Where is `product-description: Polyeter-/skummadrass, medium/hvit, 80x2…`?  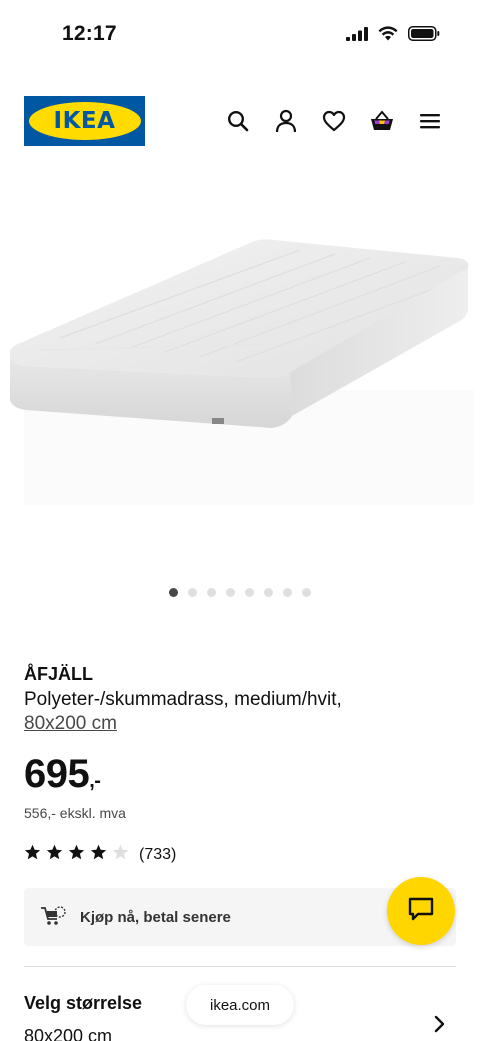
product-description: Polyeter-/skummadrass, medium/hvit, 80x2… is located at coordinates (234, 712).